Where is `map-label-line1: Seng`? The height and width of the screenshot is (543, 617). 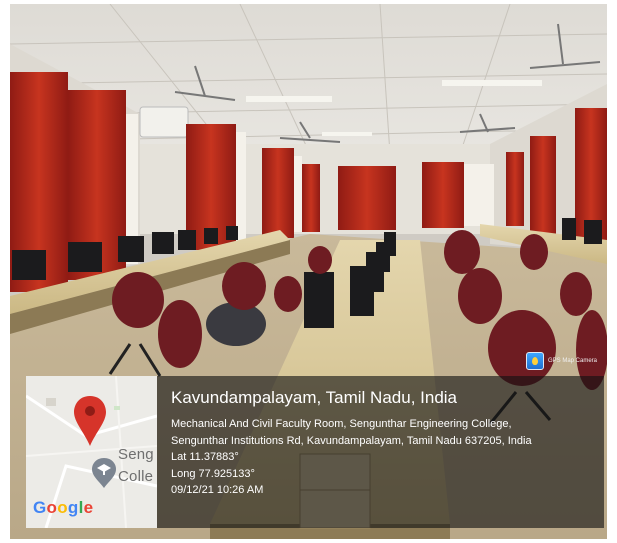
map-label-line1: Seng is located at coordinates (136, 454).